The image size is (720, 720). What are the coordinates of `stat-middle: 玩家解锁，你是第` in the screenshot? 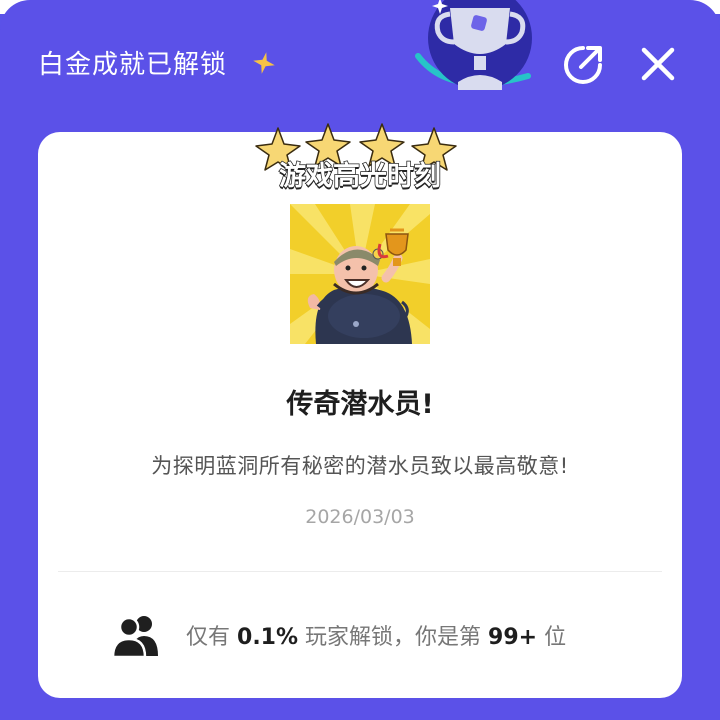 It's located at (393, 637).